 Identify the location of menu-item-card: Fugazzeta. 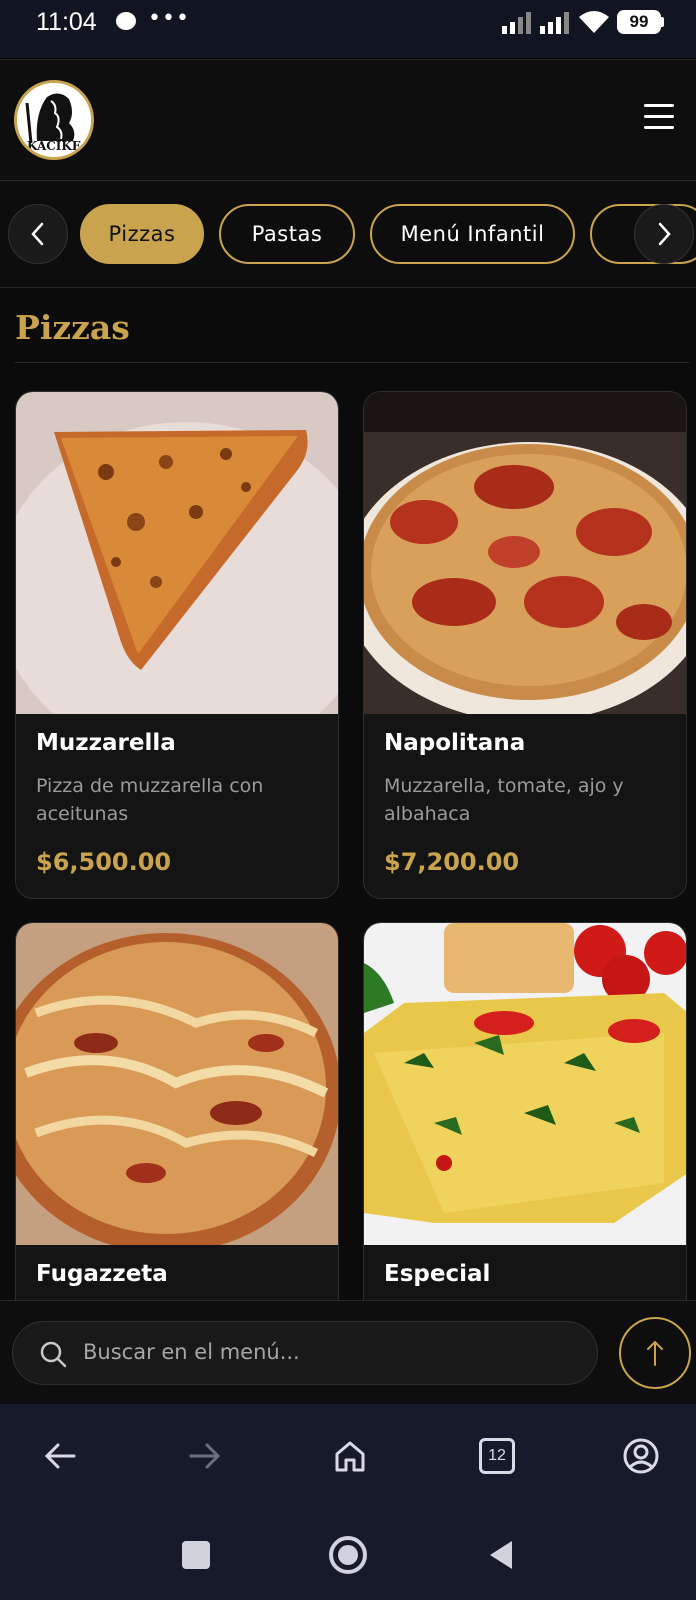
(177, 1122).